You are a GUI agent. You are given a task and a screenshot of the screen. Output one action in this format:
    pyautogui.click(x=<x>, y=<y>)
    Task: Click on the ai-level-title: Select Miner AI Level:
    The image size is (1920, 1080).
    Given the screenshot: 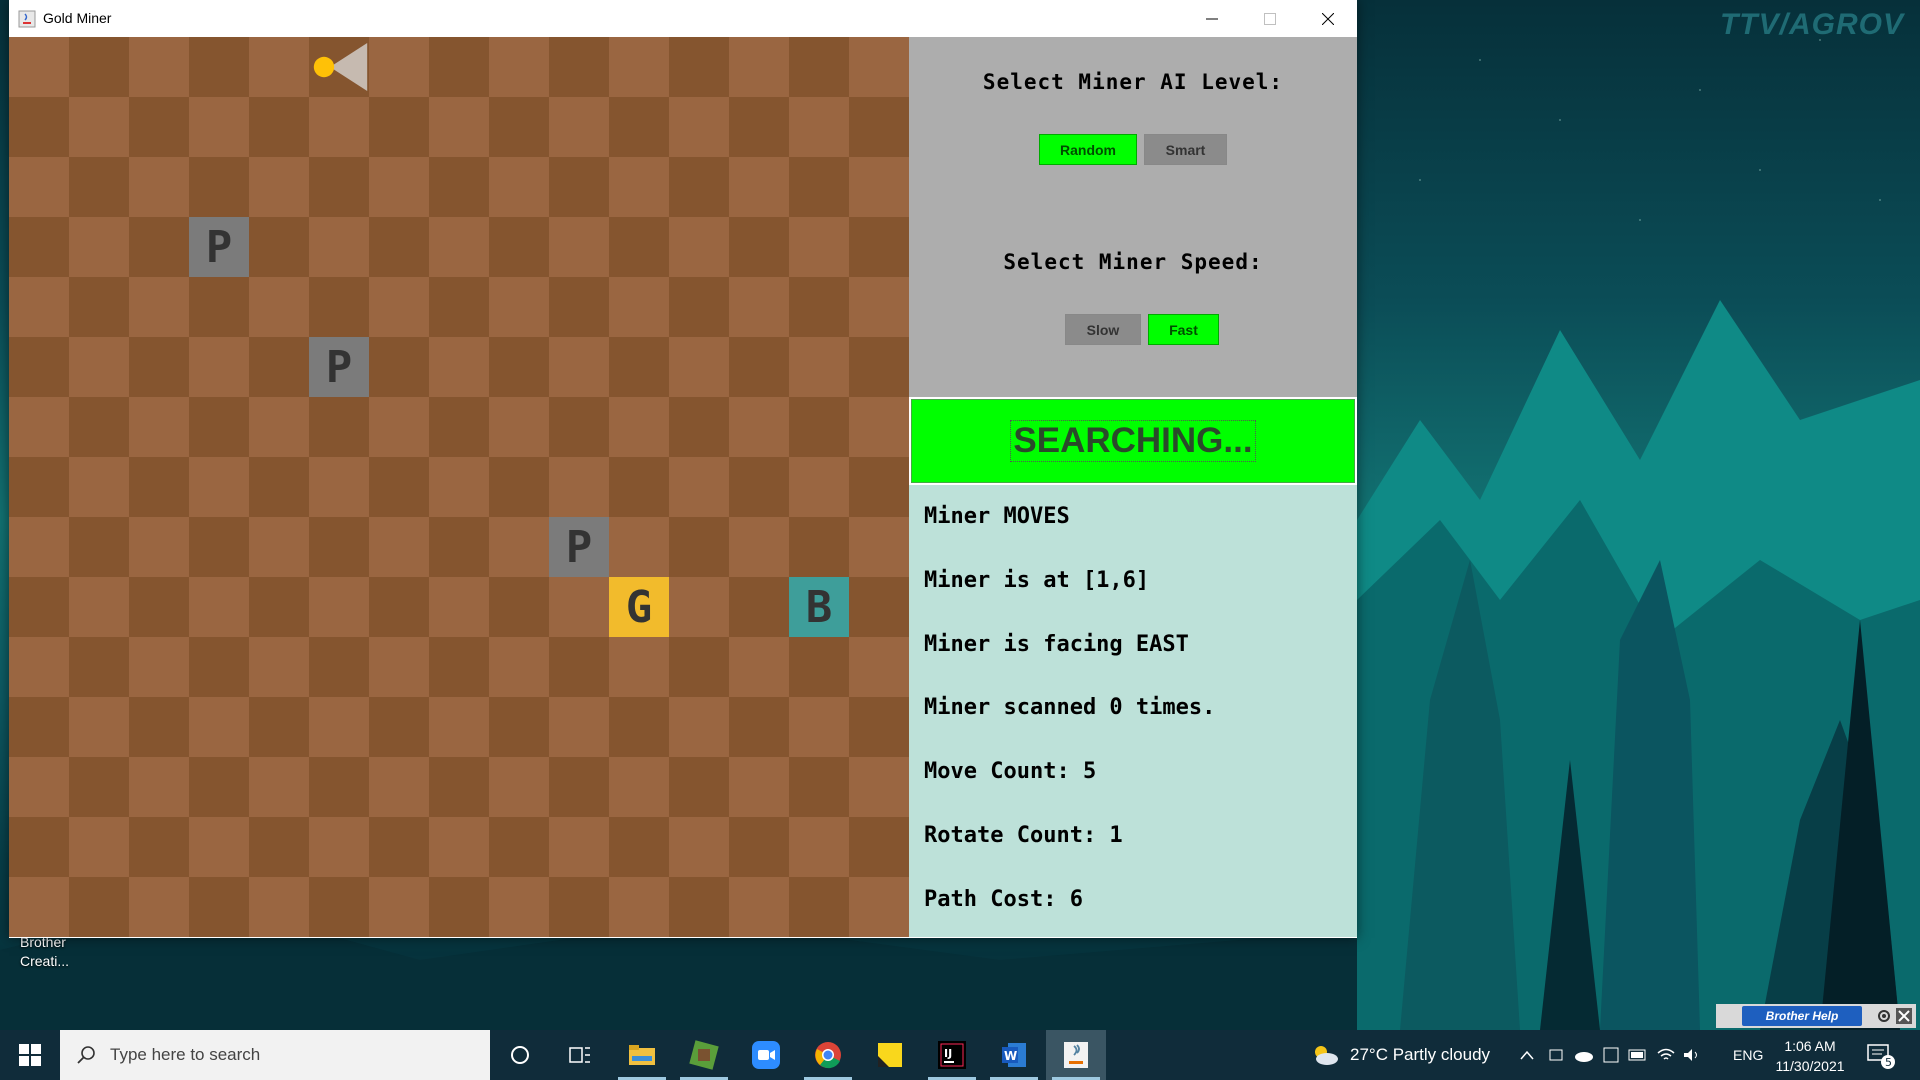 What is the action you would take?
    pyautogui.click(x=1133, y=82)
    